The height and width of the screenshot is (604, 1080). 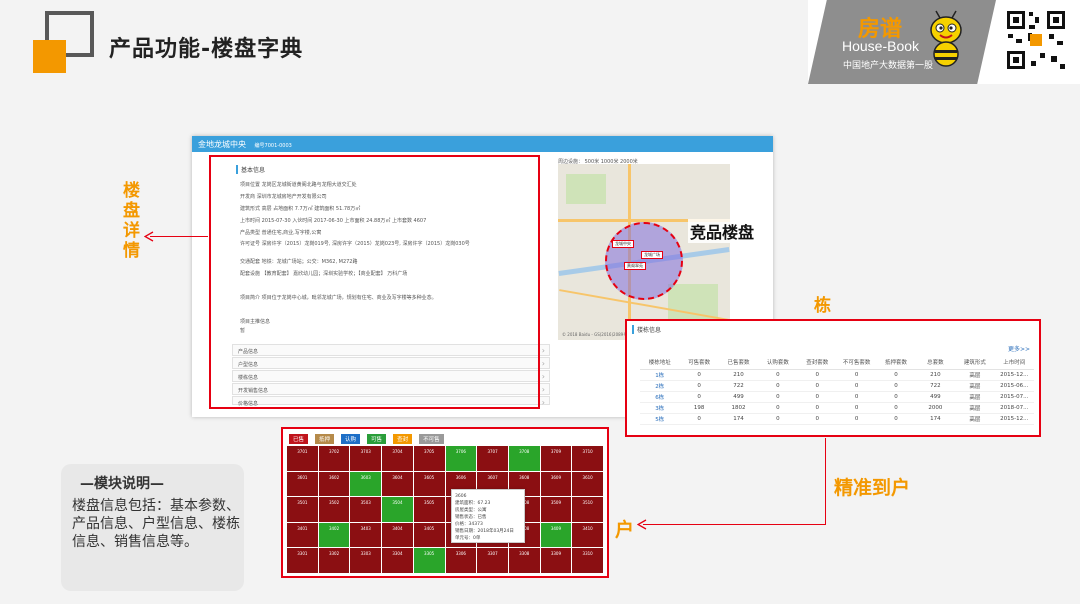 I want to click on map-copyright: © 2018 Baidu - GS(2016)2089号, so click(x=595, y=334).